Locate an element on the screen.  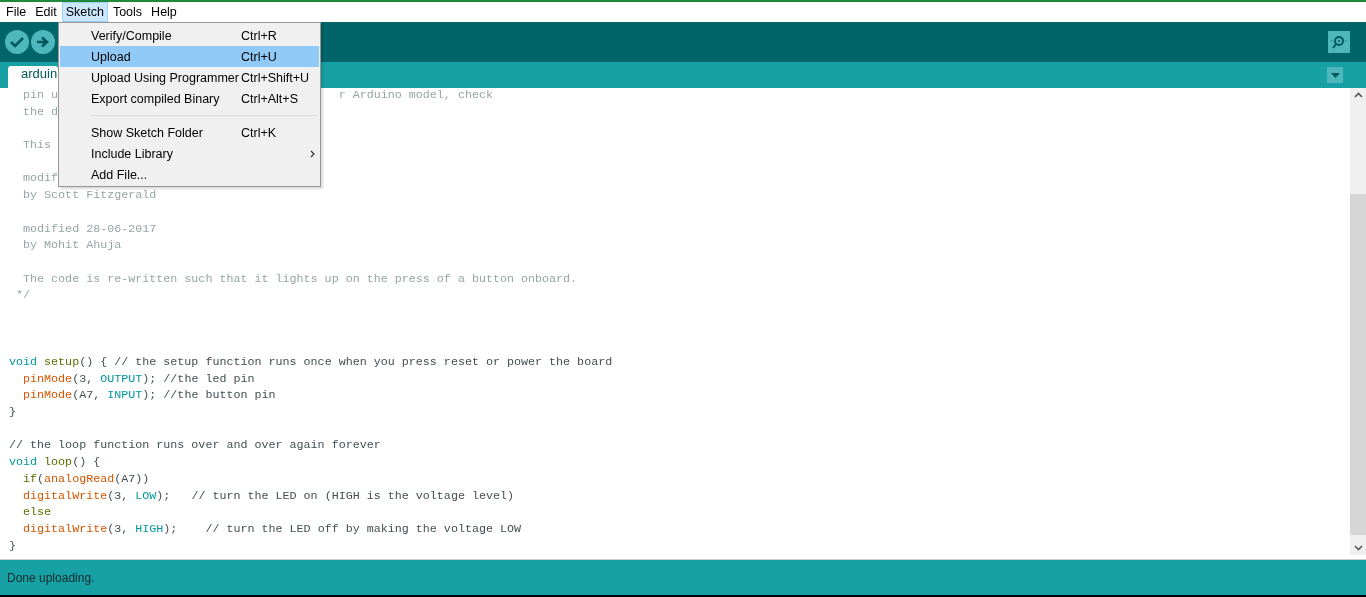
code-line: by Mohit Ahuja is located at coordinates (72, 246).